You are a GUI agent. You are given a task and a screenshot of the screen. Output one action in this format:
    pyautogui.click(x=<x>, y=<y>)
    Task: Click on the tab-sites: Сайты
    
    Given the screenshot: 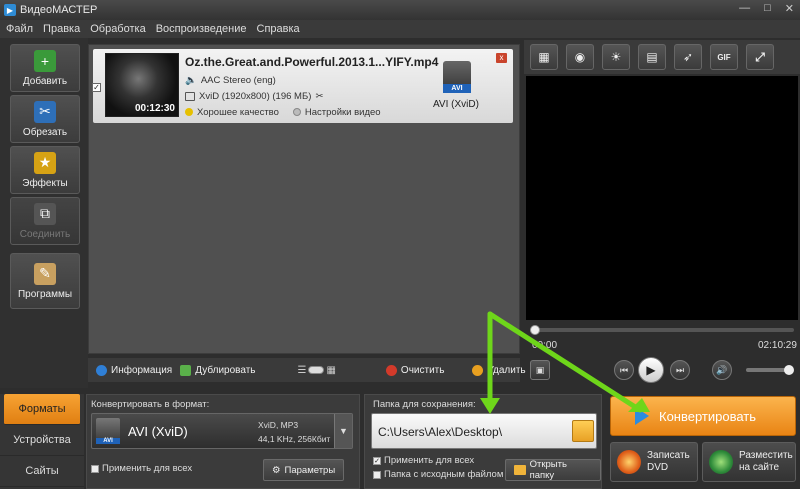 What is the action you would take?
    pyautogui.click(x=42, y=471)
    